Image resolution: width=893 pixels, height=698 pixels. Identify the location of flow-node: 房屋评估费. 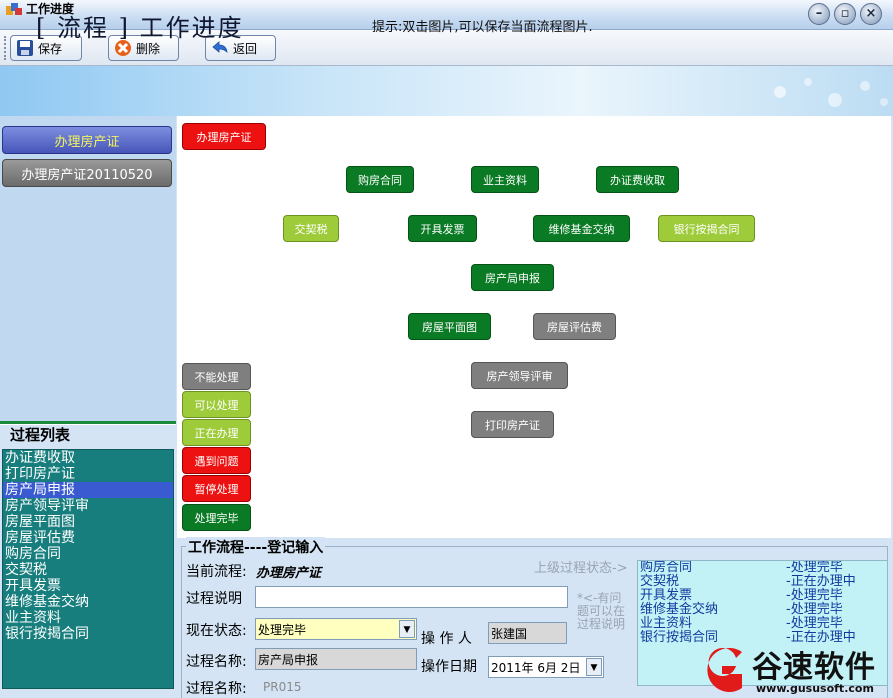
(574, 326).